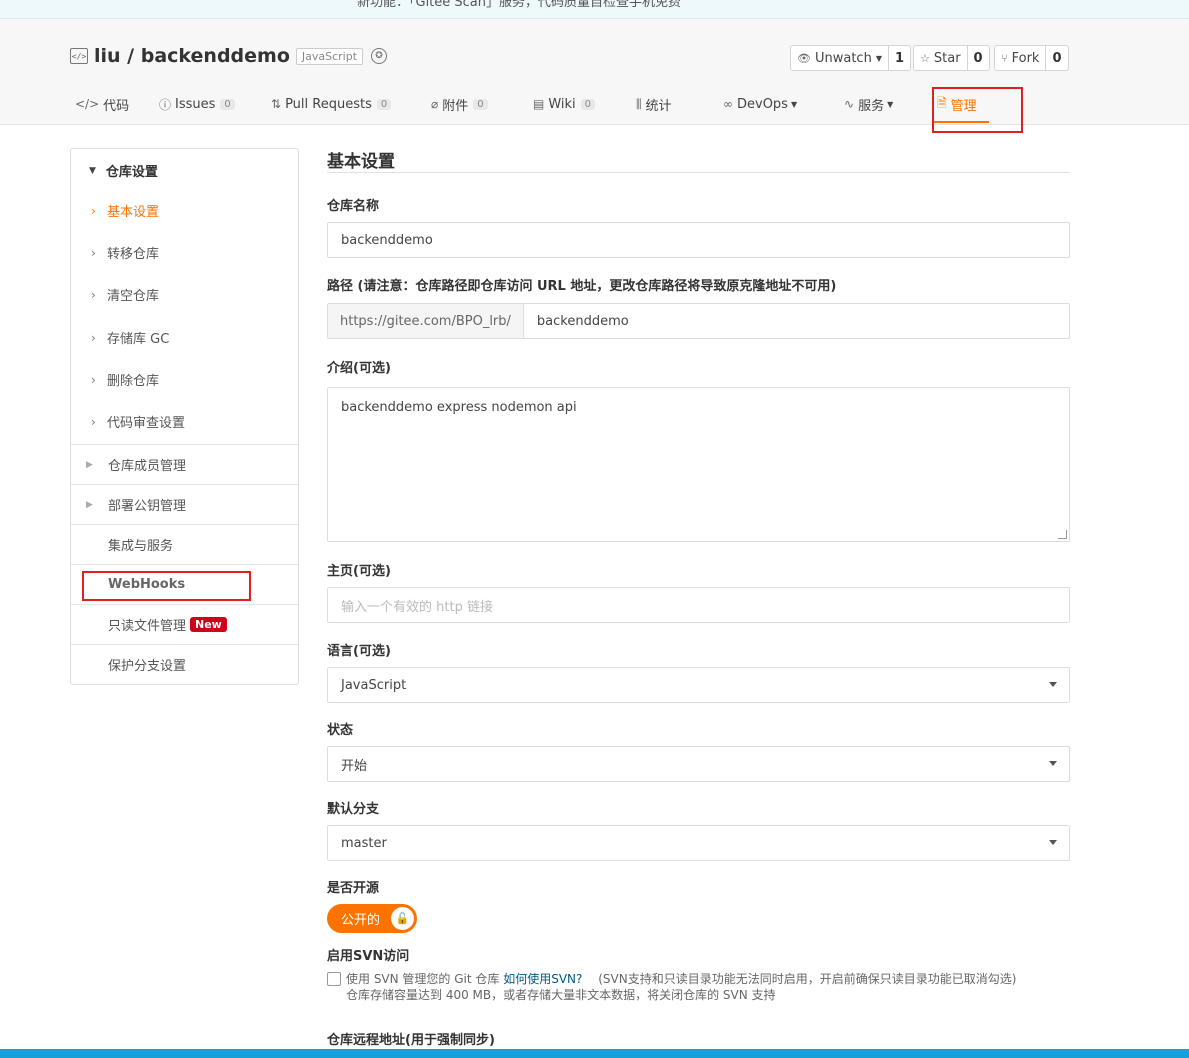  I want to click on repo-name-label: 仓库名称, so click(353, 206).